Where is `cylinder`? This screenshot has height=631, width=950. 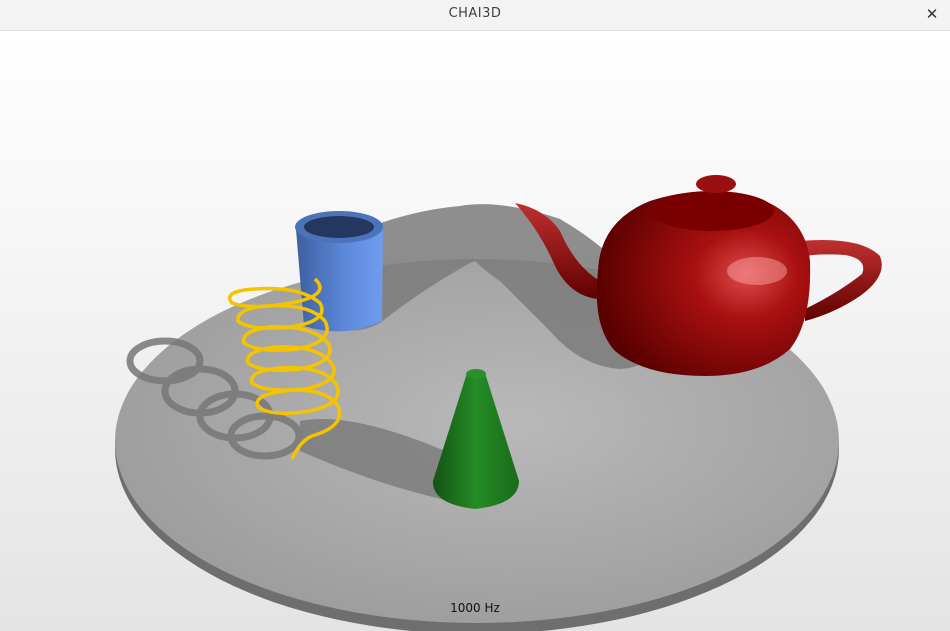
cylinder is located at coordinates (339, 271).